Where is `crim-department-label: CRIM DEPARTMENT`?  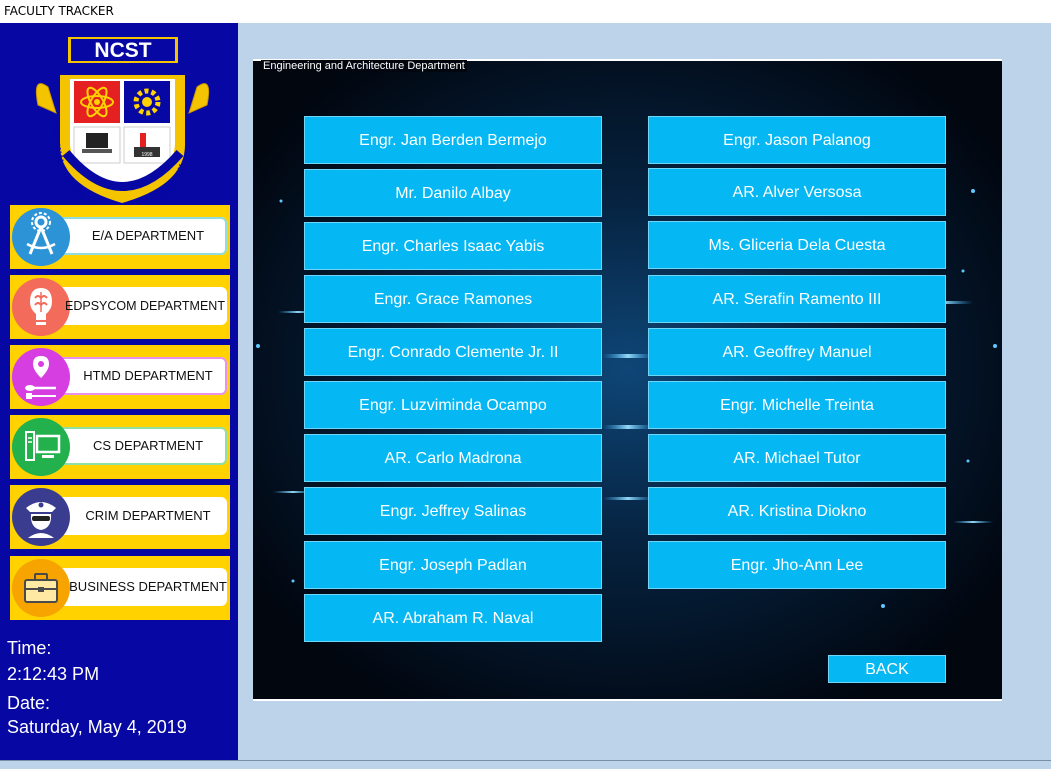 crim-department-label: CRIM DEPARTMENT is located at coordinates (148, 515).